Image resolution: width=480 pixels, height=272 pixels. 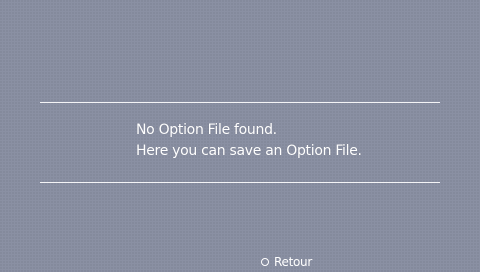 What do you see at coordinates (240, 102) in the screenshot?
I see `top-divider` at bounding box center [240, 102].